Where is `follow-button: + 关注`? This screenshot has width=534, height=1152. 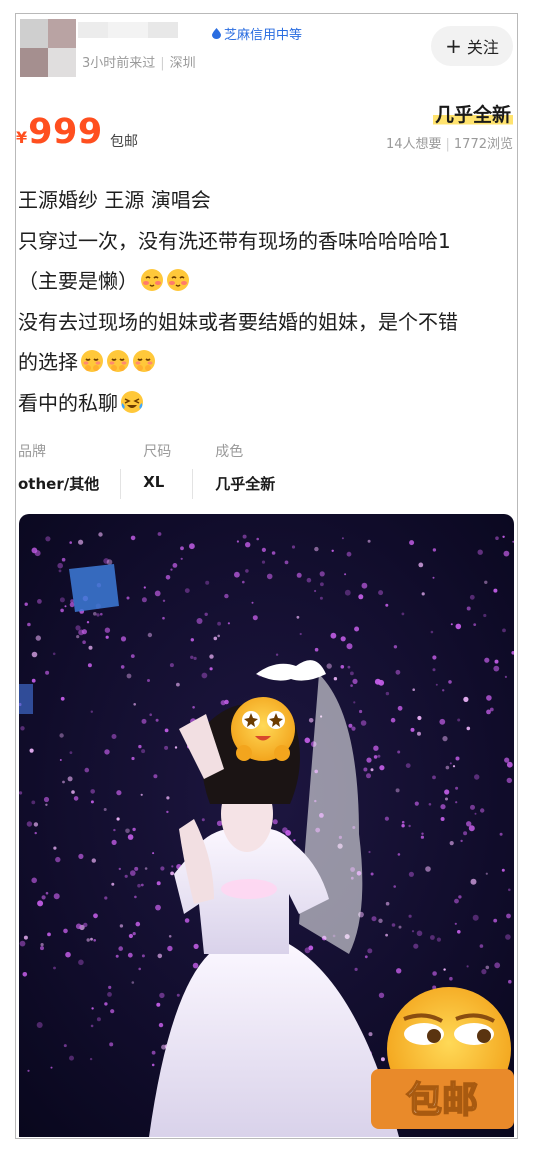
follow-button: + 关注 is located at coordinates (472, 46).